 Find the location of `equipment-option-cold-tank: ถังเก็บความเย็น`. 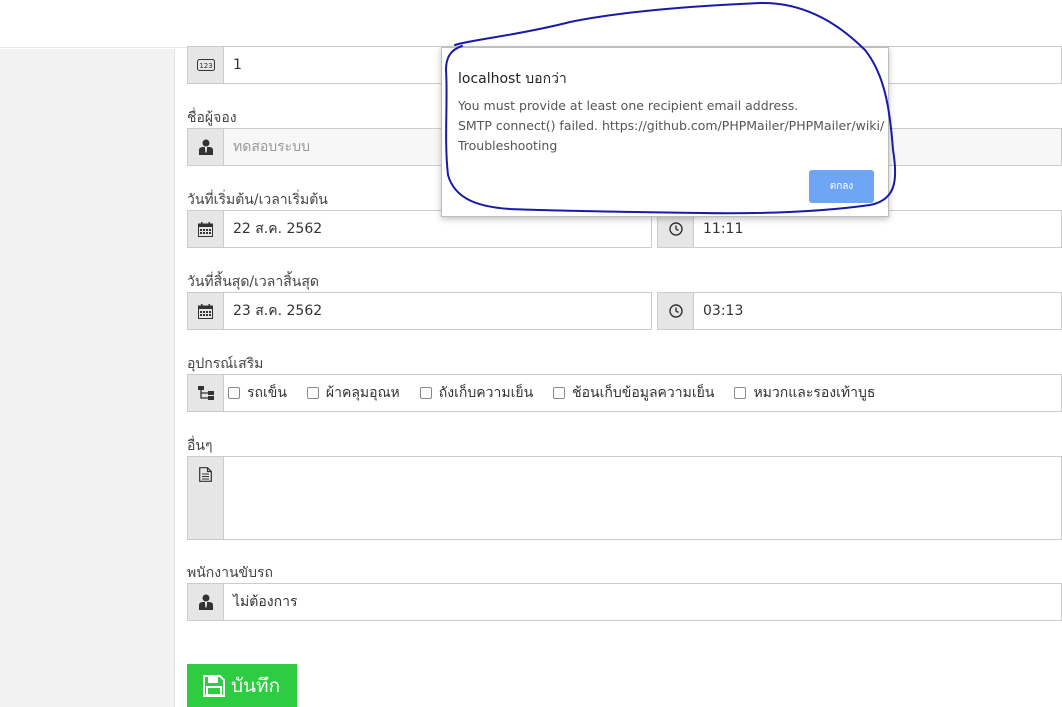

equipment-option-cold-tank: ถังเก็บความเย็น is located at coordinates (476, 393).